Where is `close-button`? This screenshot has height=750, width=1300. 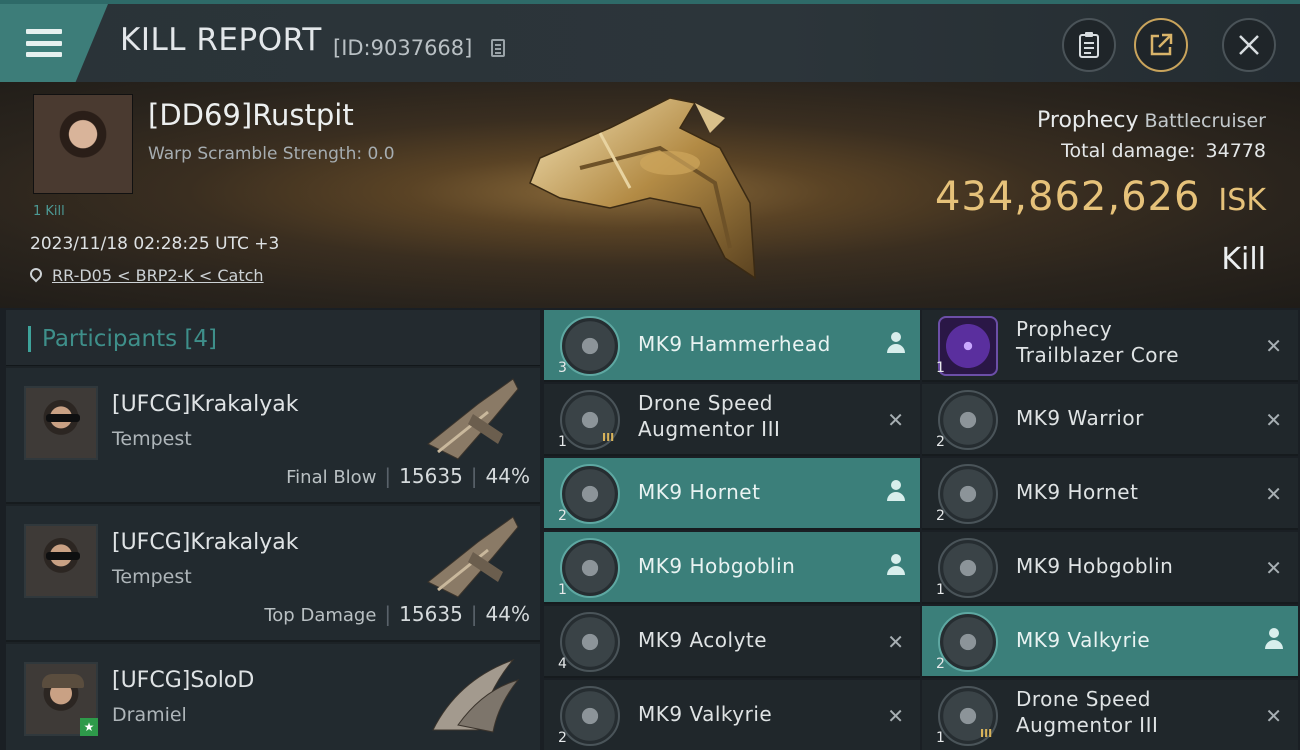 close-button is located at coordinates (1249, 45).